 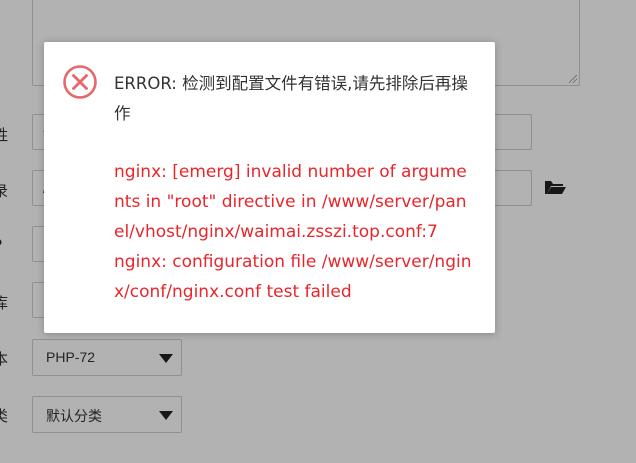 I want to click on error-circle-x-icon, so click(x=80, y=82).